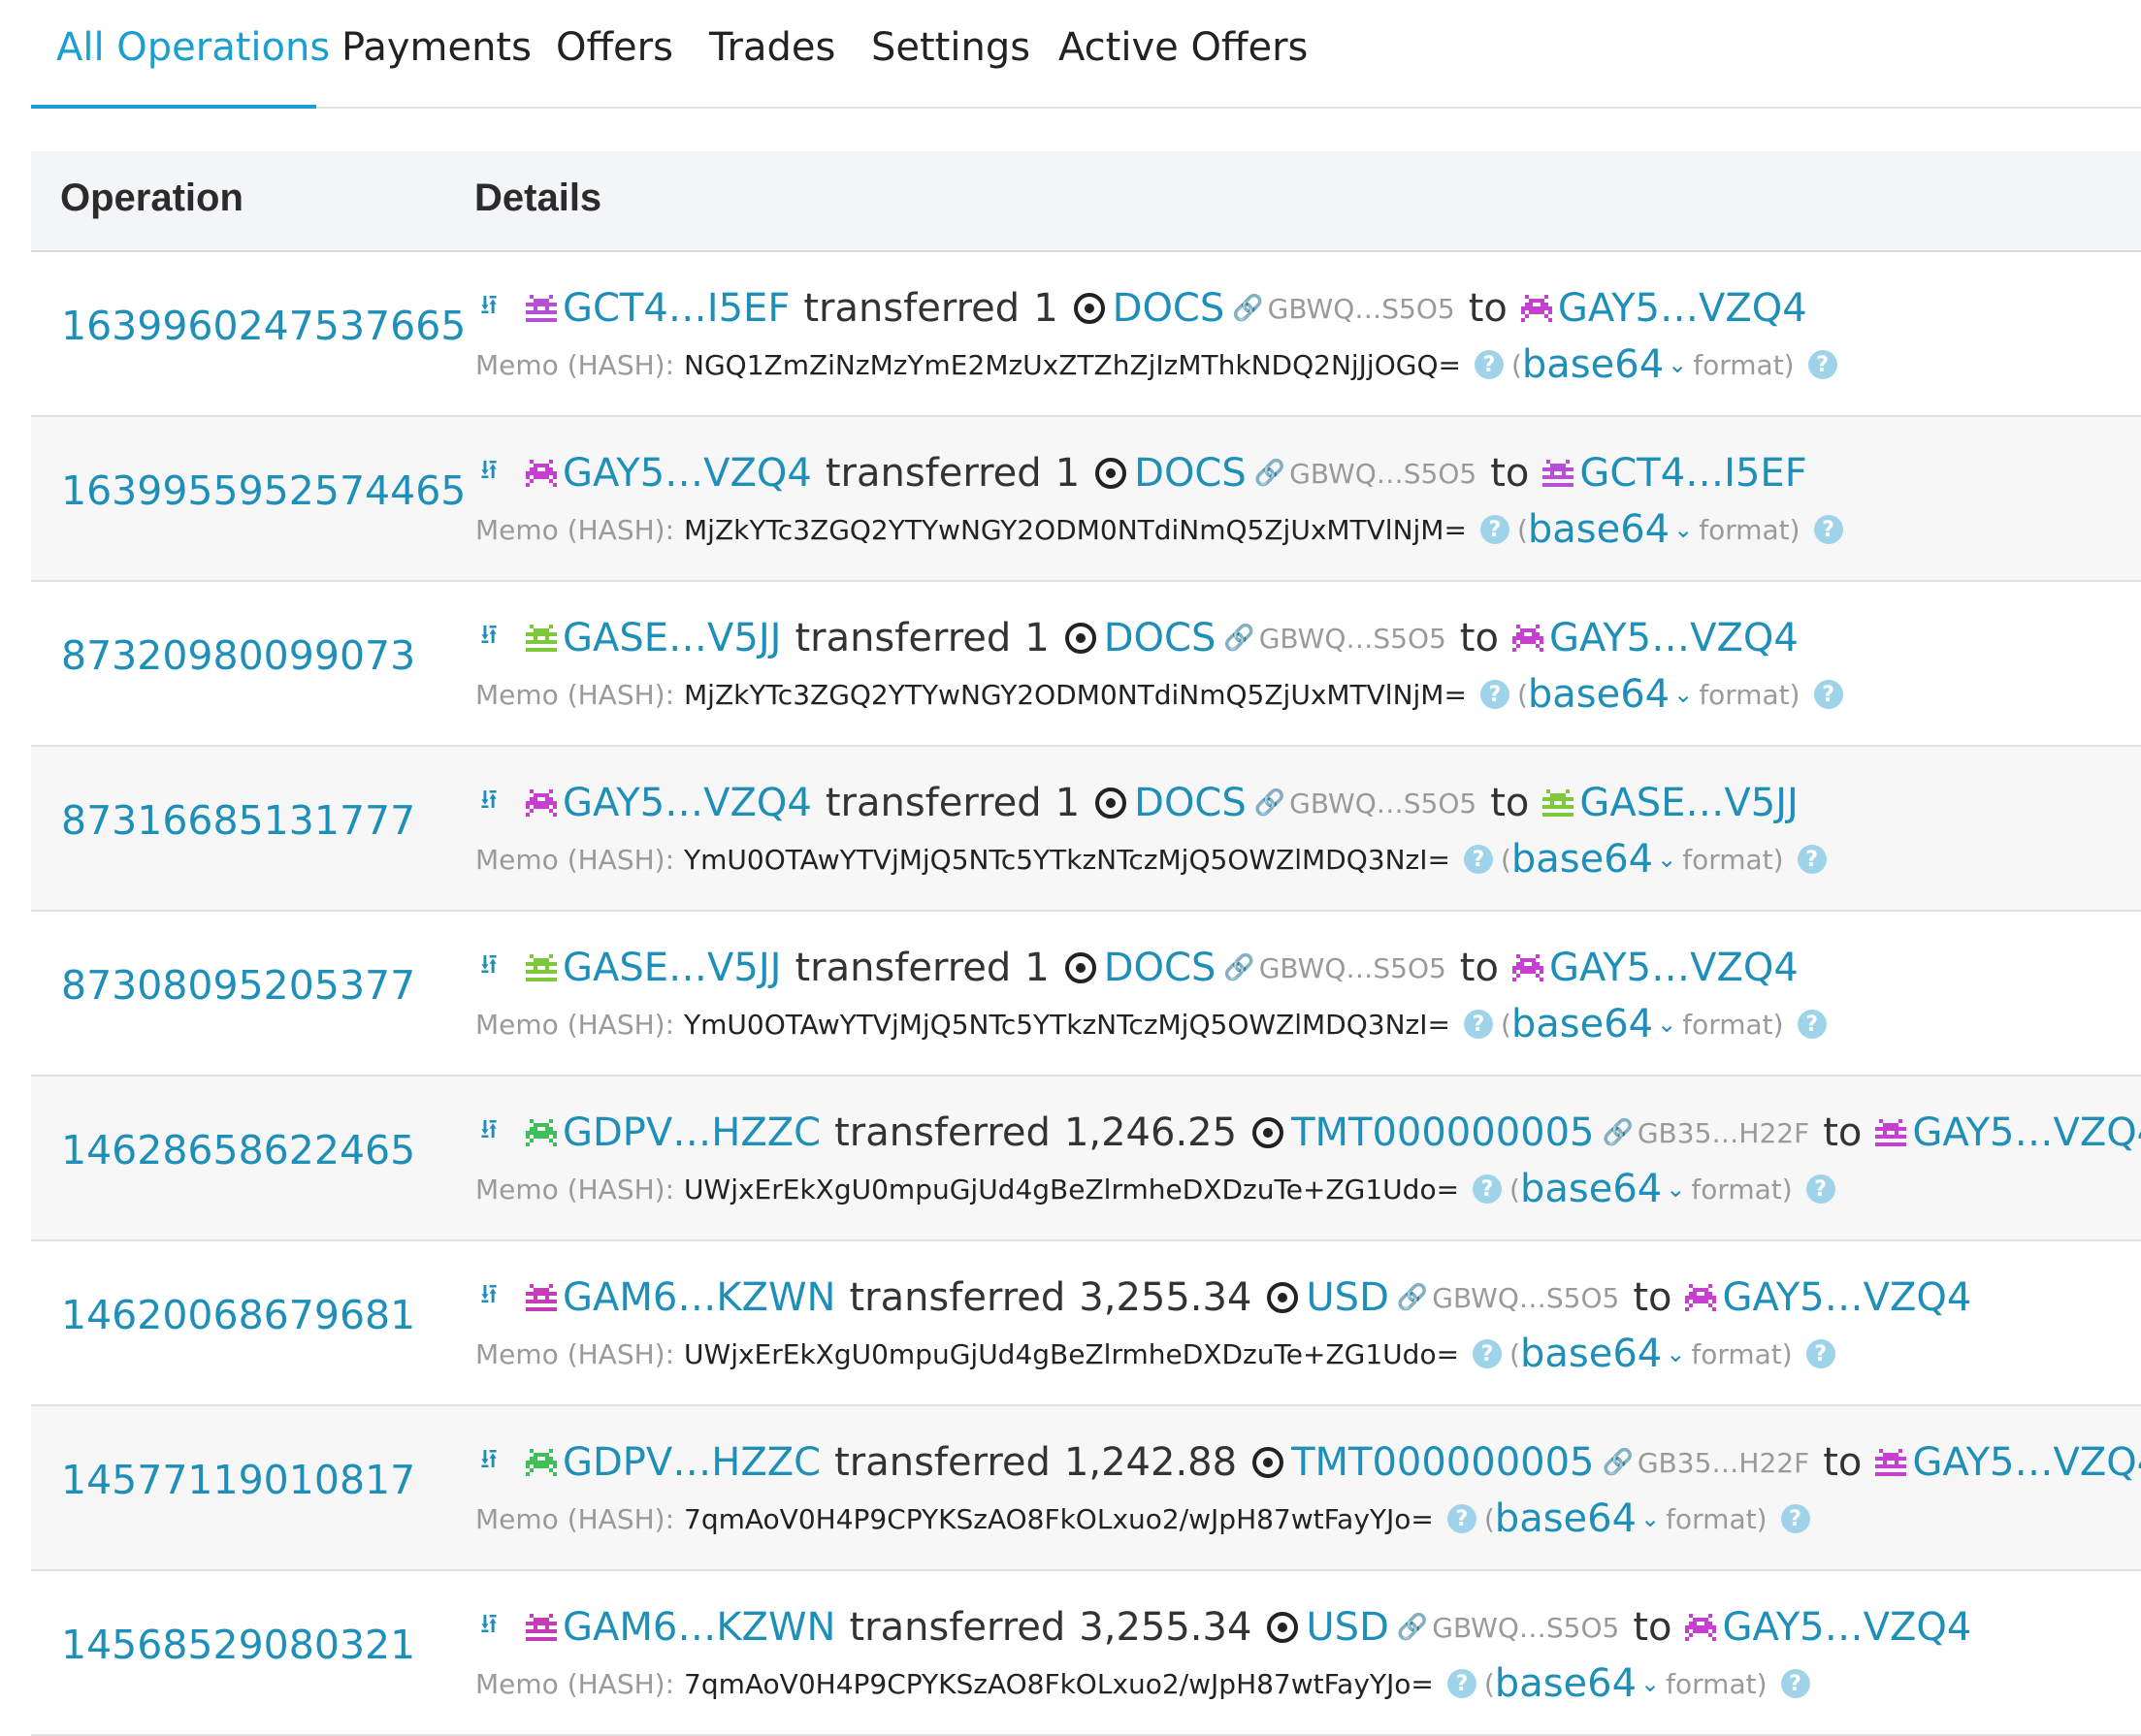 This screenshot has width=2141, height=1736. What do you see at coordinates (614, 47) in the screenshot?
I see `tab-offers: Offers` at bounding box center [614, 47].